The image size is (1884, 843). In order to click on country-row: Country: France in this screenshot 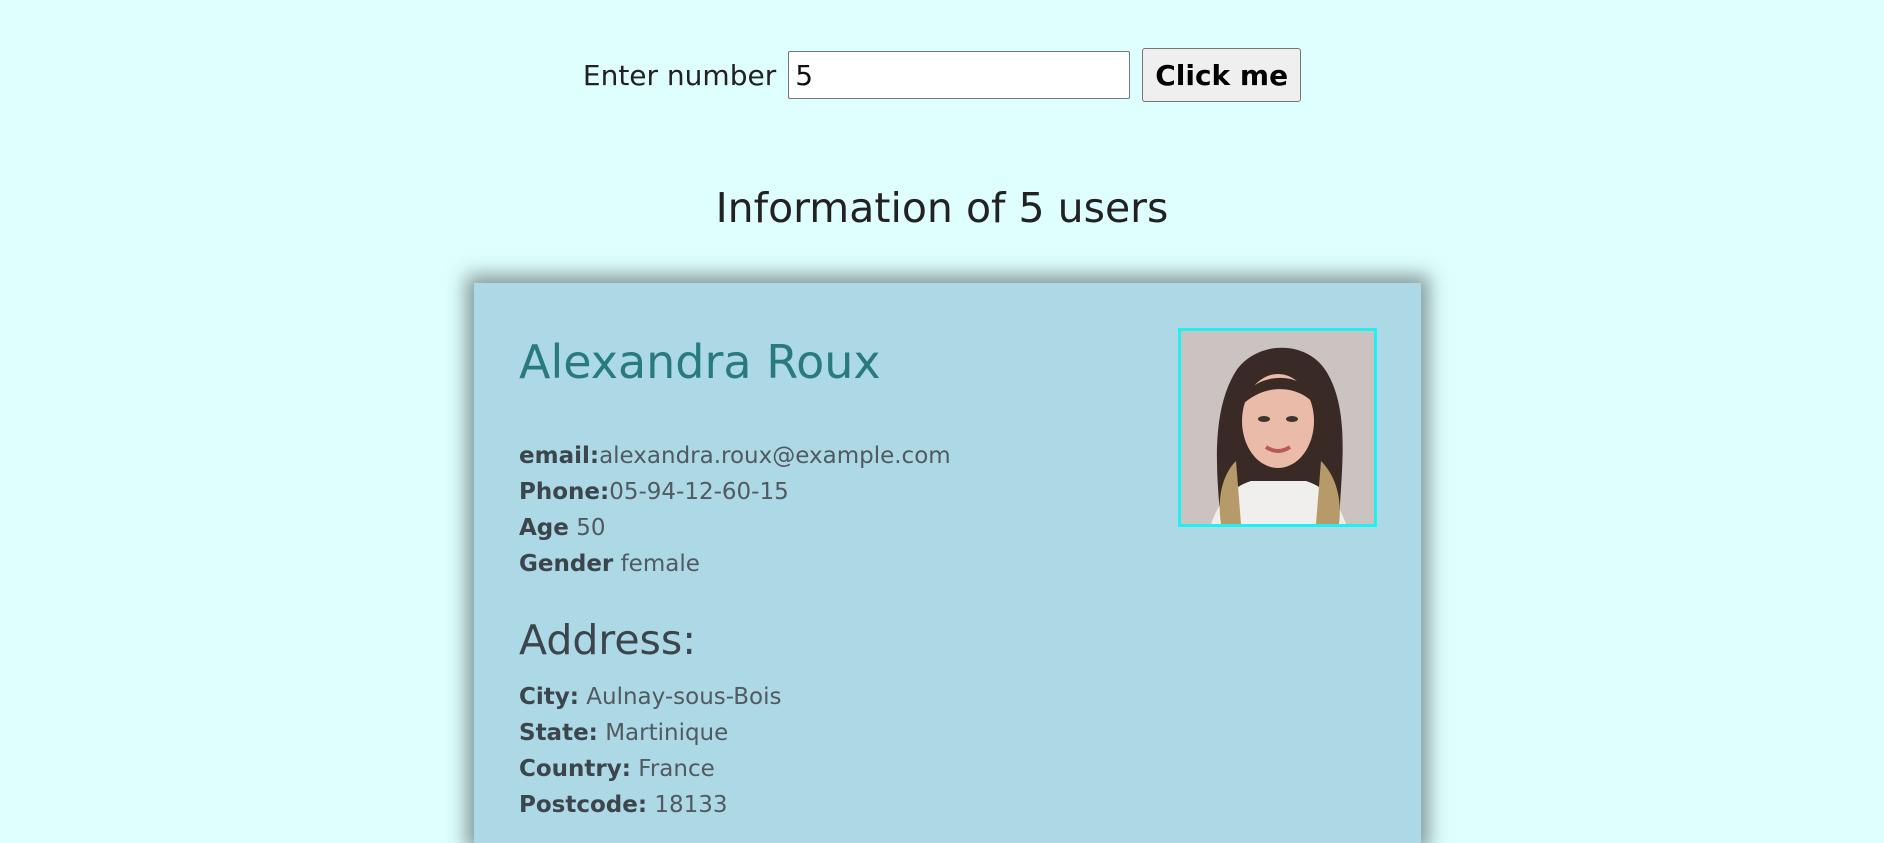, I will do `click(650, 769)`.